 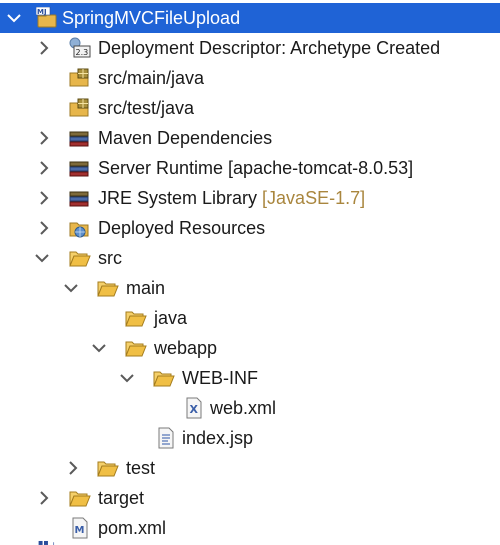 I want to click on tree-item-pom-xml: M pom.xml, so click(x=250, y=528).